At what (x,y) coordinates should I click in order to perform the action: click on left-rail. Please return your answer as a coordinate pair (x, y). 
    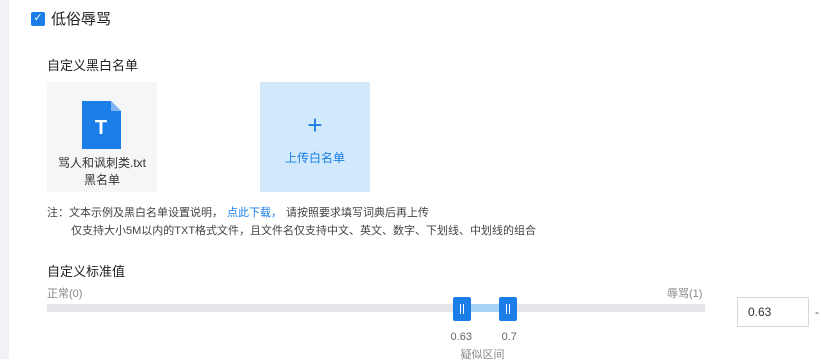
    Looking at the image, I should click on (4, 179).